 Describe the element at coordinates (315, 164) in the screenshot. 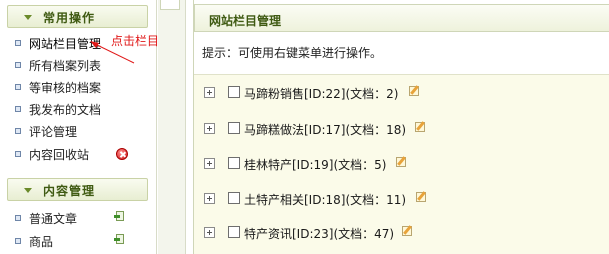

I see `category-name: 桂林特产[ID:19](文档：5)` at that location.